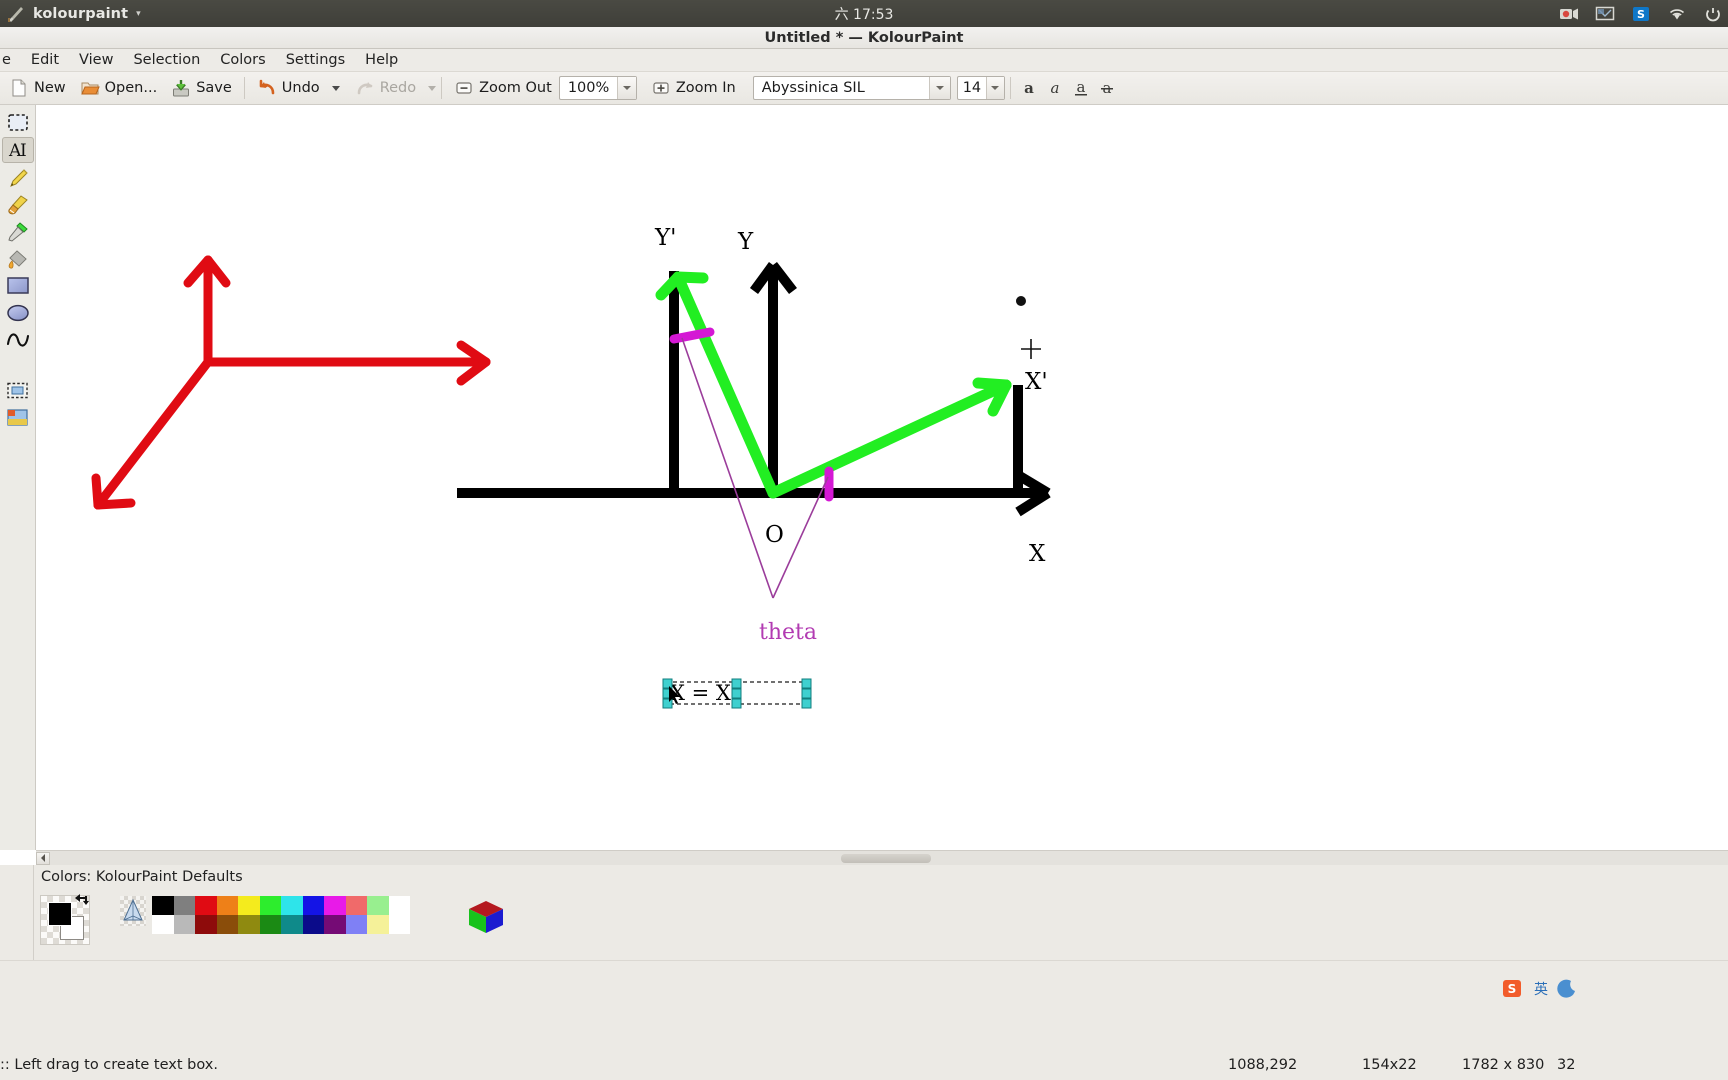 The width and height of the screenshot is (1728, 1080). I want to click on green-xprime-axis, so click(889, 439).